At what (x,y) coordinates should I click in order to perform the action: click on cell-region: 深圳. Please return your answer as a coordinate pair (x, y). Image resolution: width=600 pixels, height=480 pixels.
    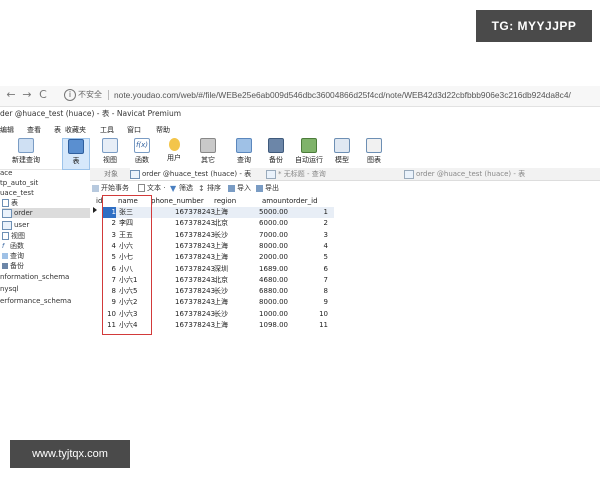
    Looking at the image, I should click on (221, 269).